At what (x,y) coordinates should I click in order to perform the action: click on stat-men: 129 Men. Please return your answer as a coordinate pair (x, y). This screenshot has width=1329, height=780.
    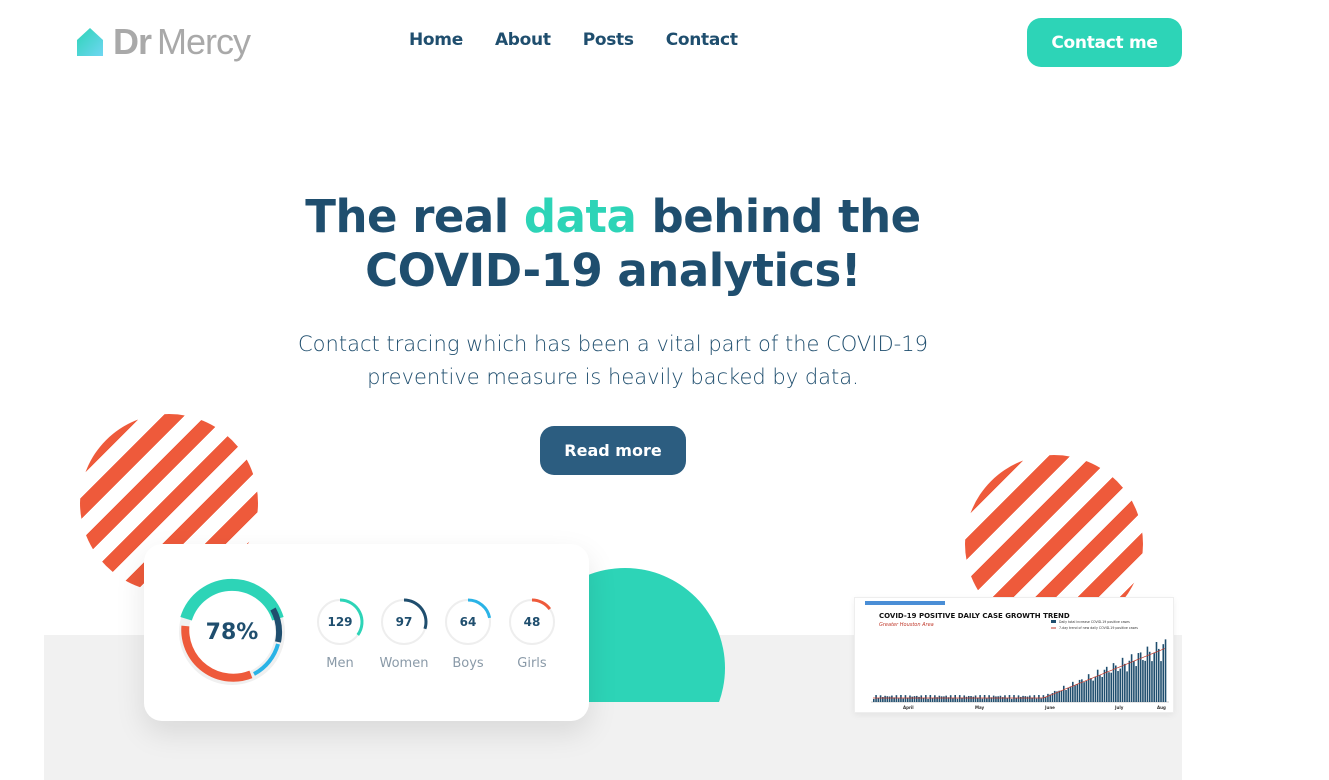
    Looking at the image, I should click on (340, 633).